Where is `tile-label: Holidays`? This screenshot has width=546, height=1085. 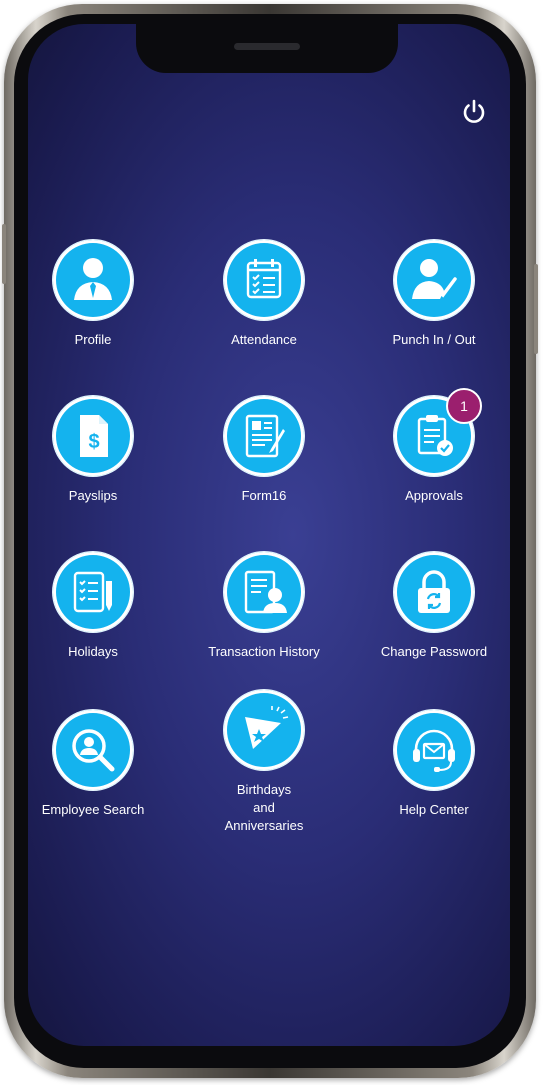
tile-label: Holidays is located at coordinates (93, 651).